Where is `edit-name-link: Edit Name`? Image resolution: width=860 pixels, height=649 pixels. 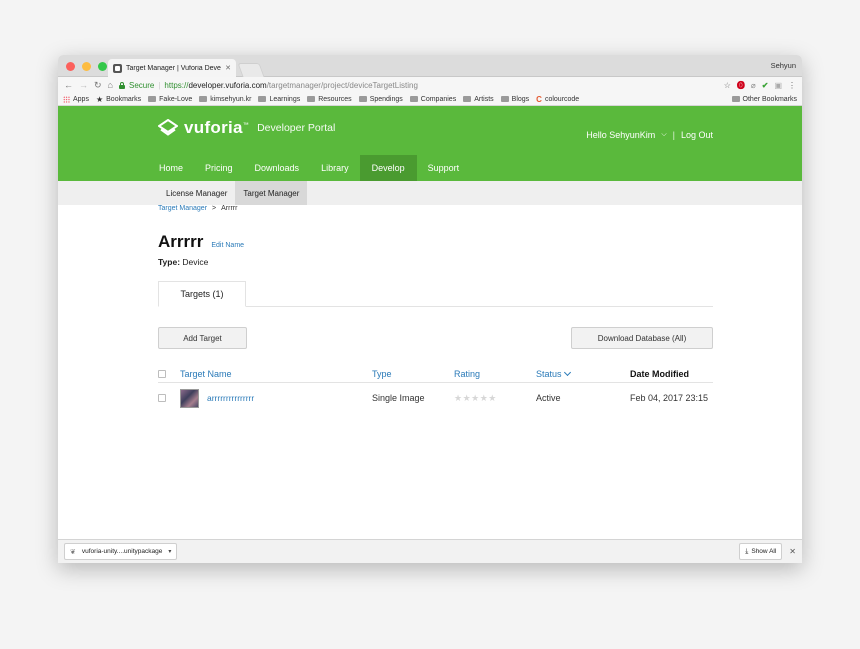
edit-name-link: Edit Name is located at coordinates (227, 245).